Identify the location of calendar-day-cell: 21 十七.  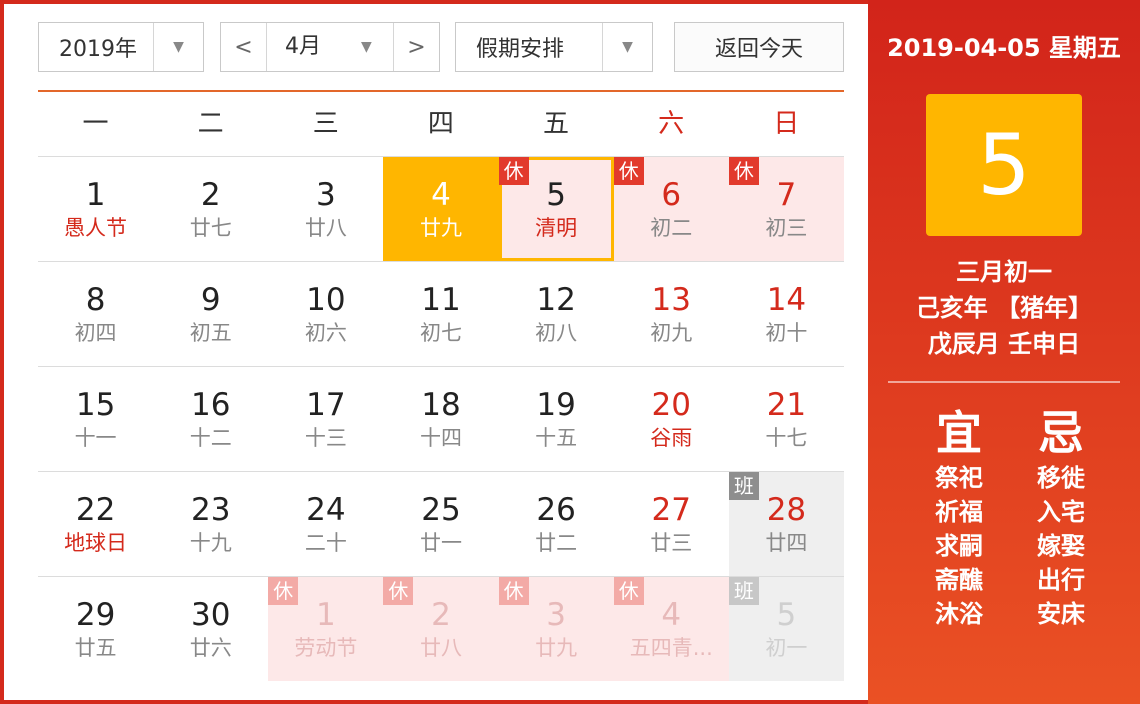
(786, 418).